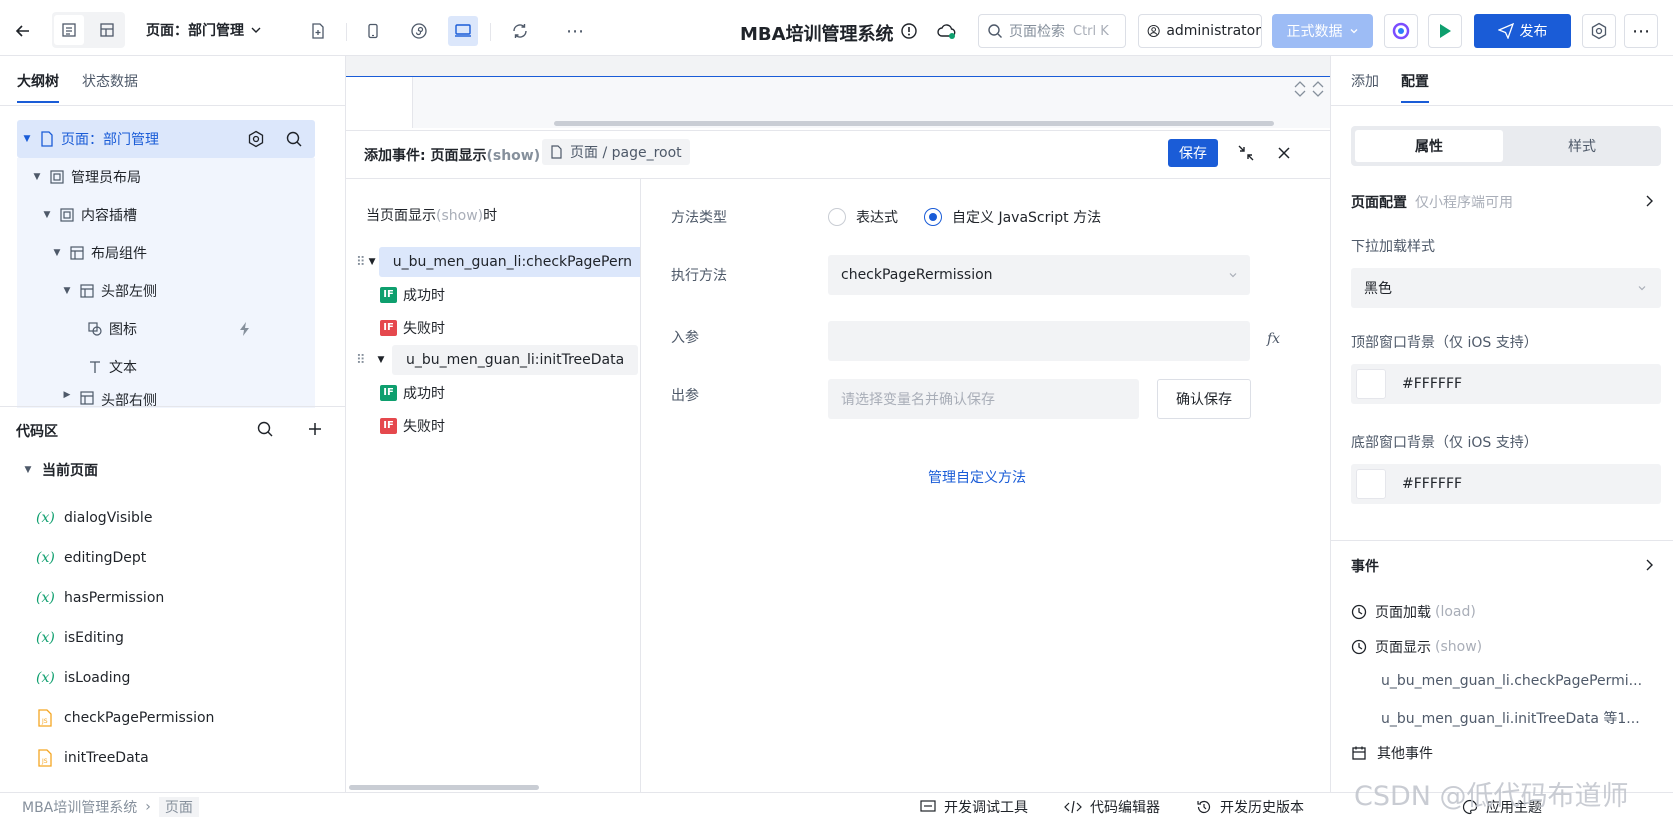 This screenshot has width=1673, height=820. I want to click on code-item-variable: (x) dialogVisible, so click(94, 518).